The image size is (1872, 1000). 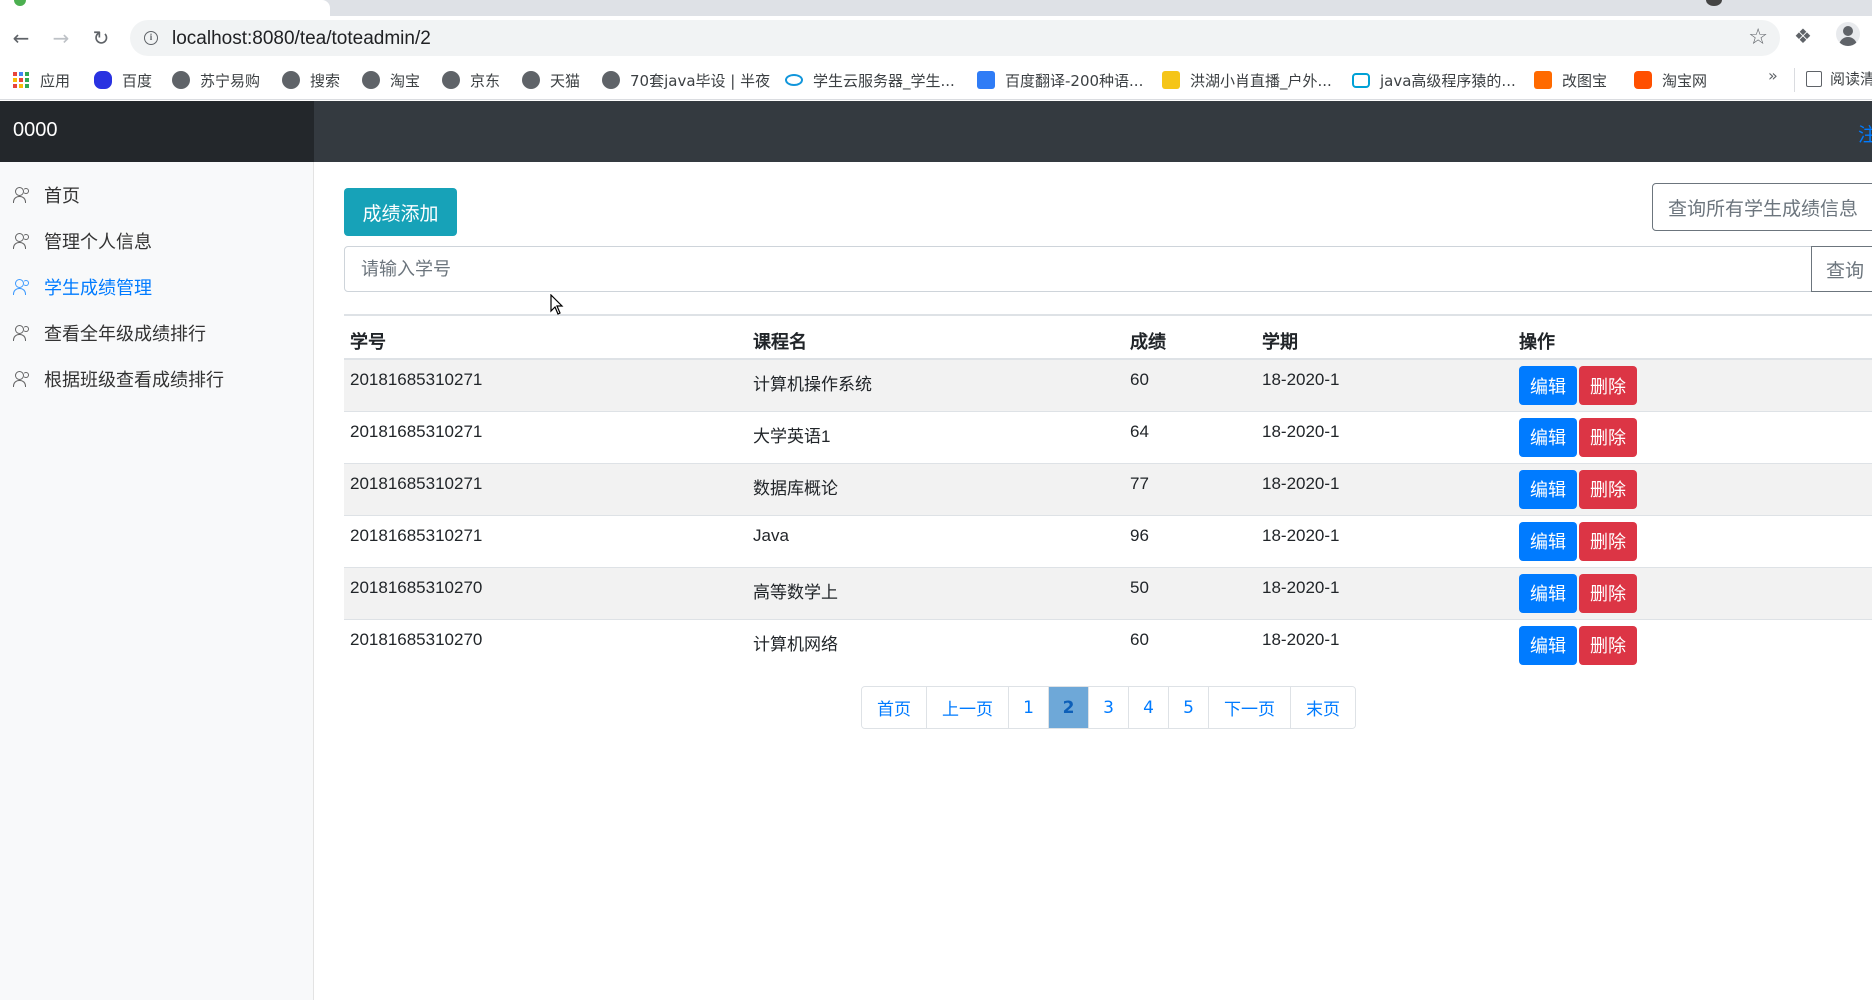 What do you see at coordinates (1190, 337) in the screenshot?
I see `column-header-score: 成绩` at bounding box center [1190, 337].